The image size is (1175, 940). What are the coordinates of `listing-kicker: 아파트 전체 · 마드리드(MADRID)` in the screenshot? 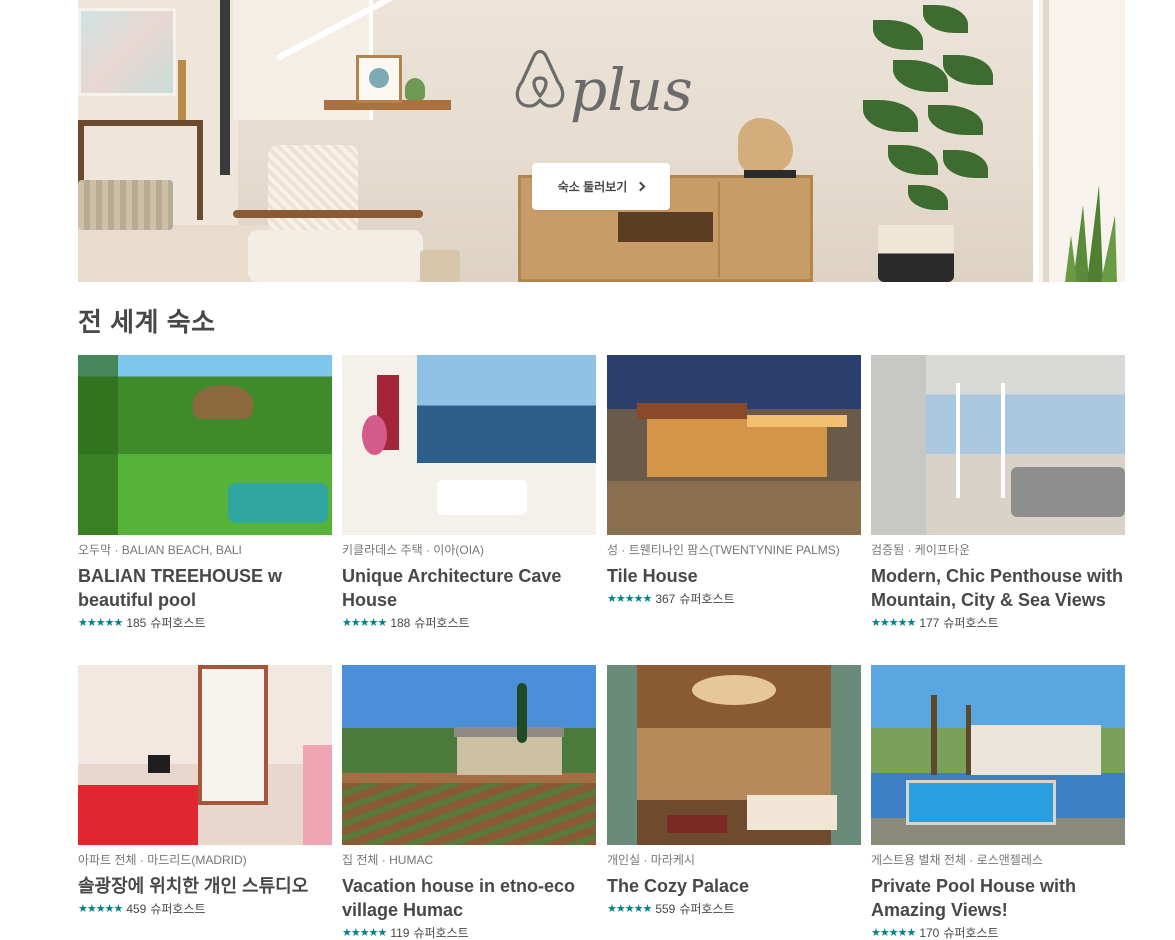 It's located at (162, 860).